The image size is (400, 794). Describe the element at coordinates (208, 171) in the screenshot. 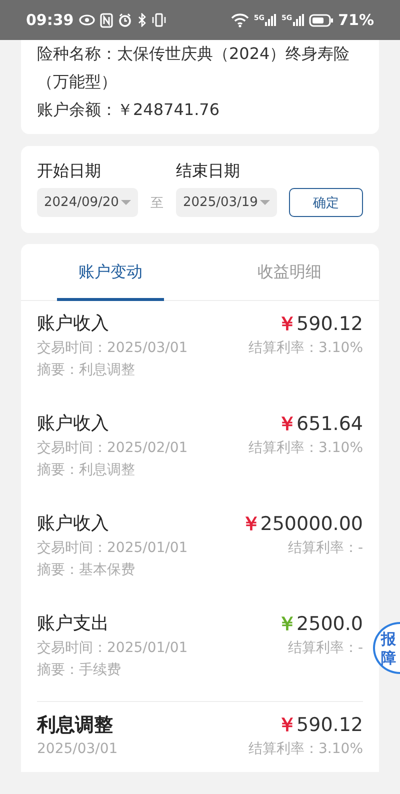

I see `end-date-label: 结束日期` at that location.